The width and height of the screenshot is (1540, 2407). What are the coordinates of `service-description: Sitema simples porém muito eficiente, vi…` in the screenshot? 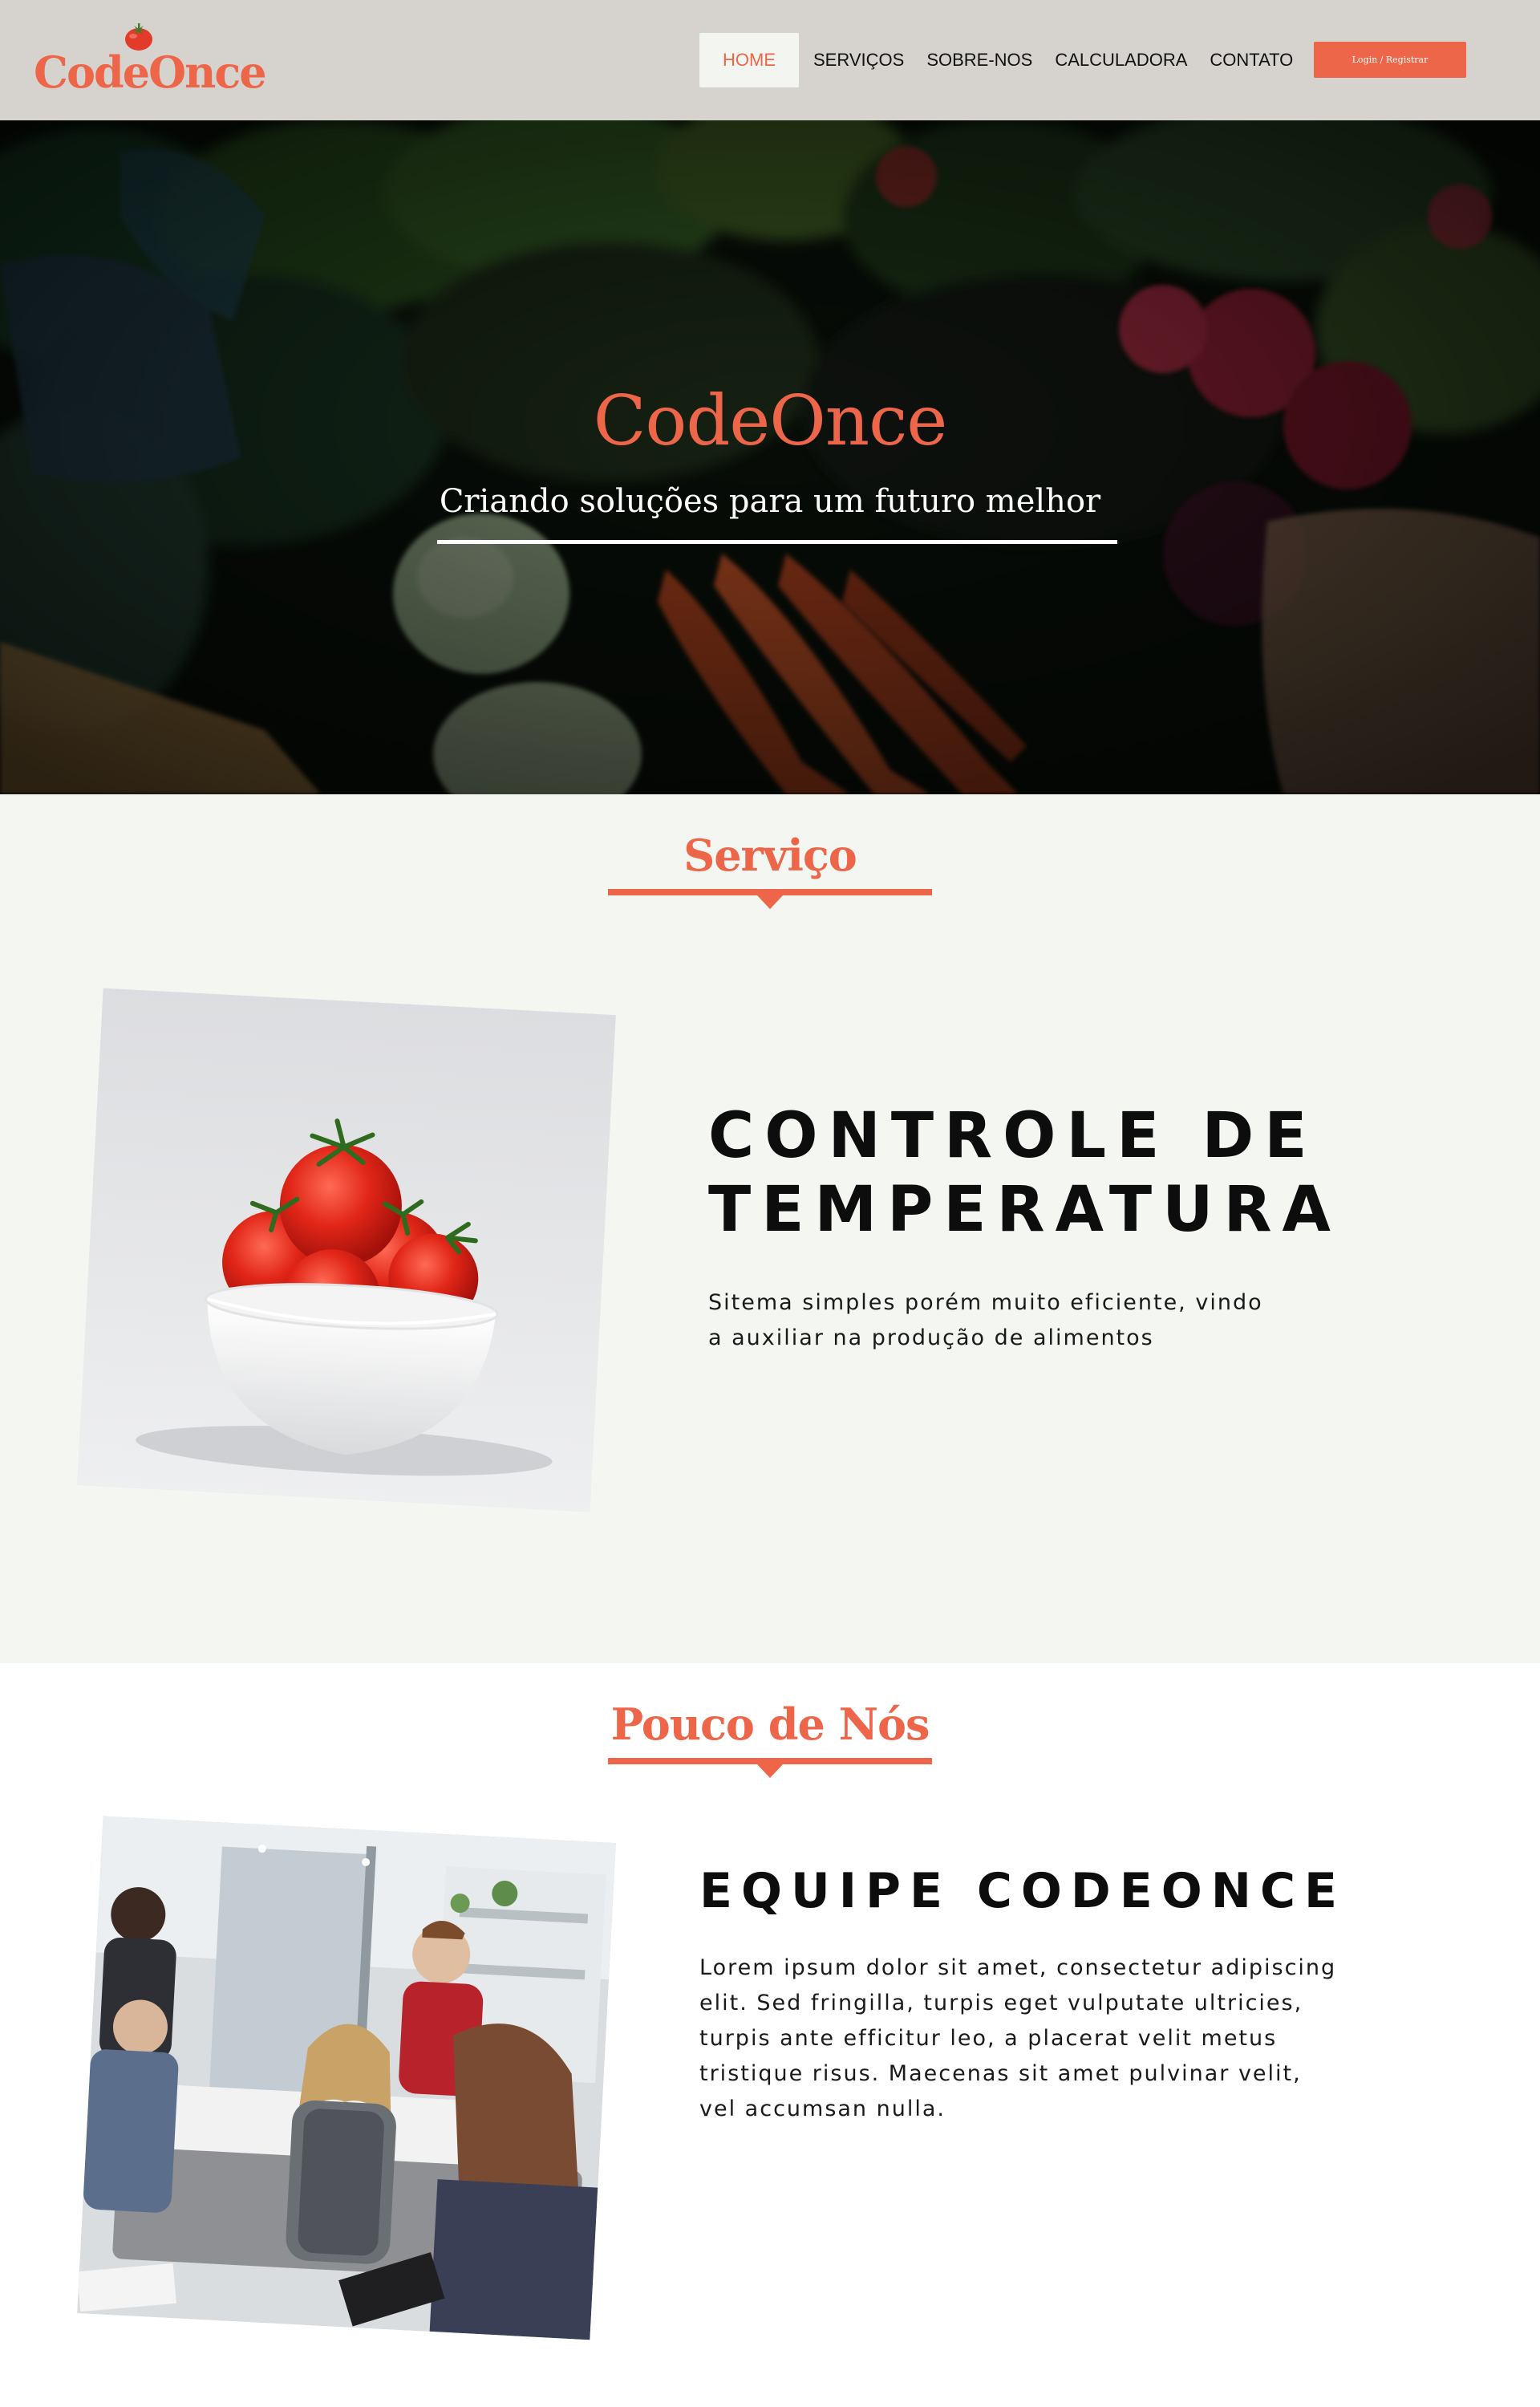 It's located at (985, 1320).